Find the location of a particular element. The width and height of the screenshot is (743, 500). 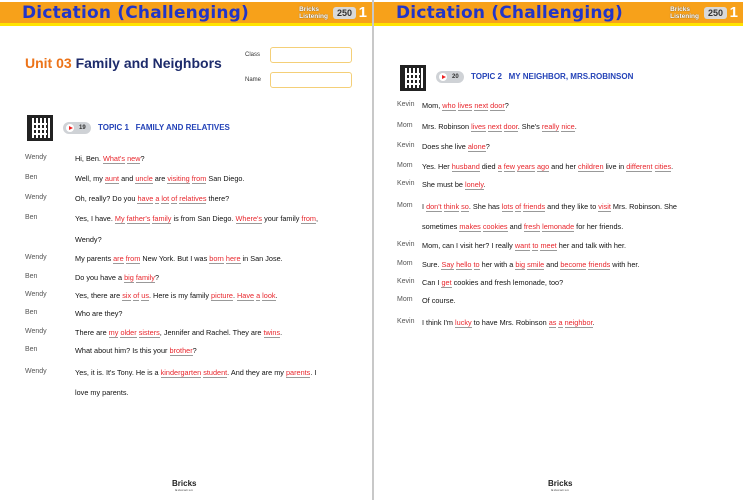

dialogue-line: Do you have a big family? is located at coordinates (117, 278).